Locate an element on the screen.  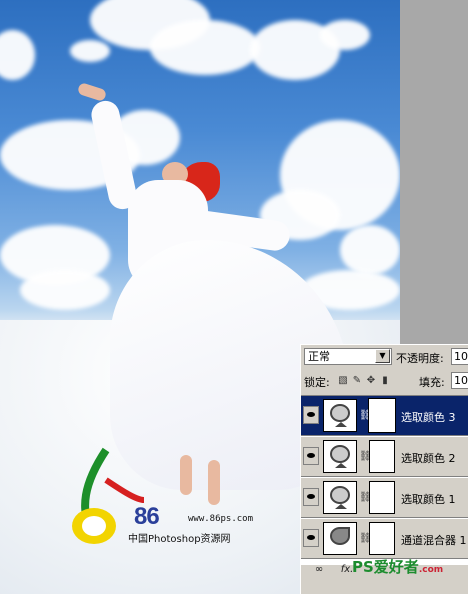
lock-all-icon: ▮ is located at coordinates (385, 381).